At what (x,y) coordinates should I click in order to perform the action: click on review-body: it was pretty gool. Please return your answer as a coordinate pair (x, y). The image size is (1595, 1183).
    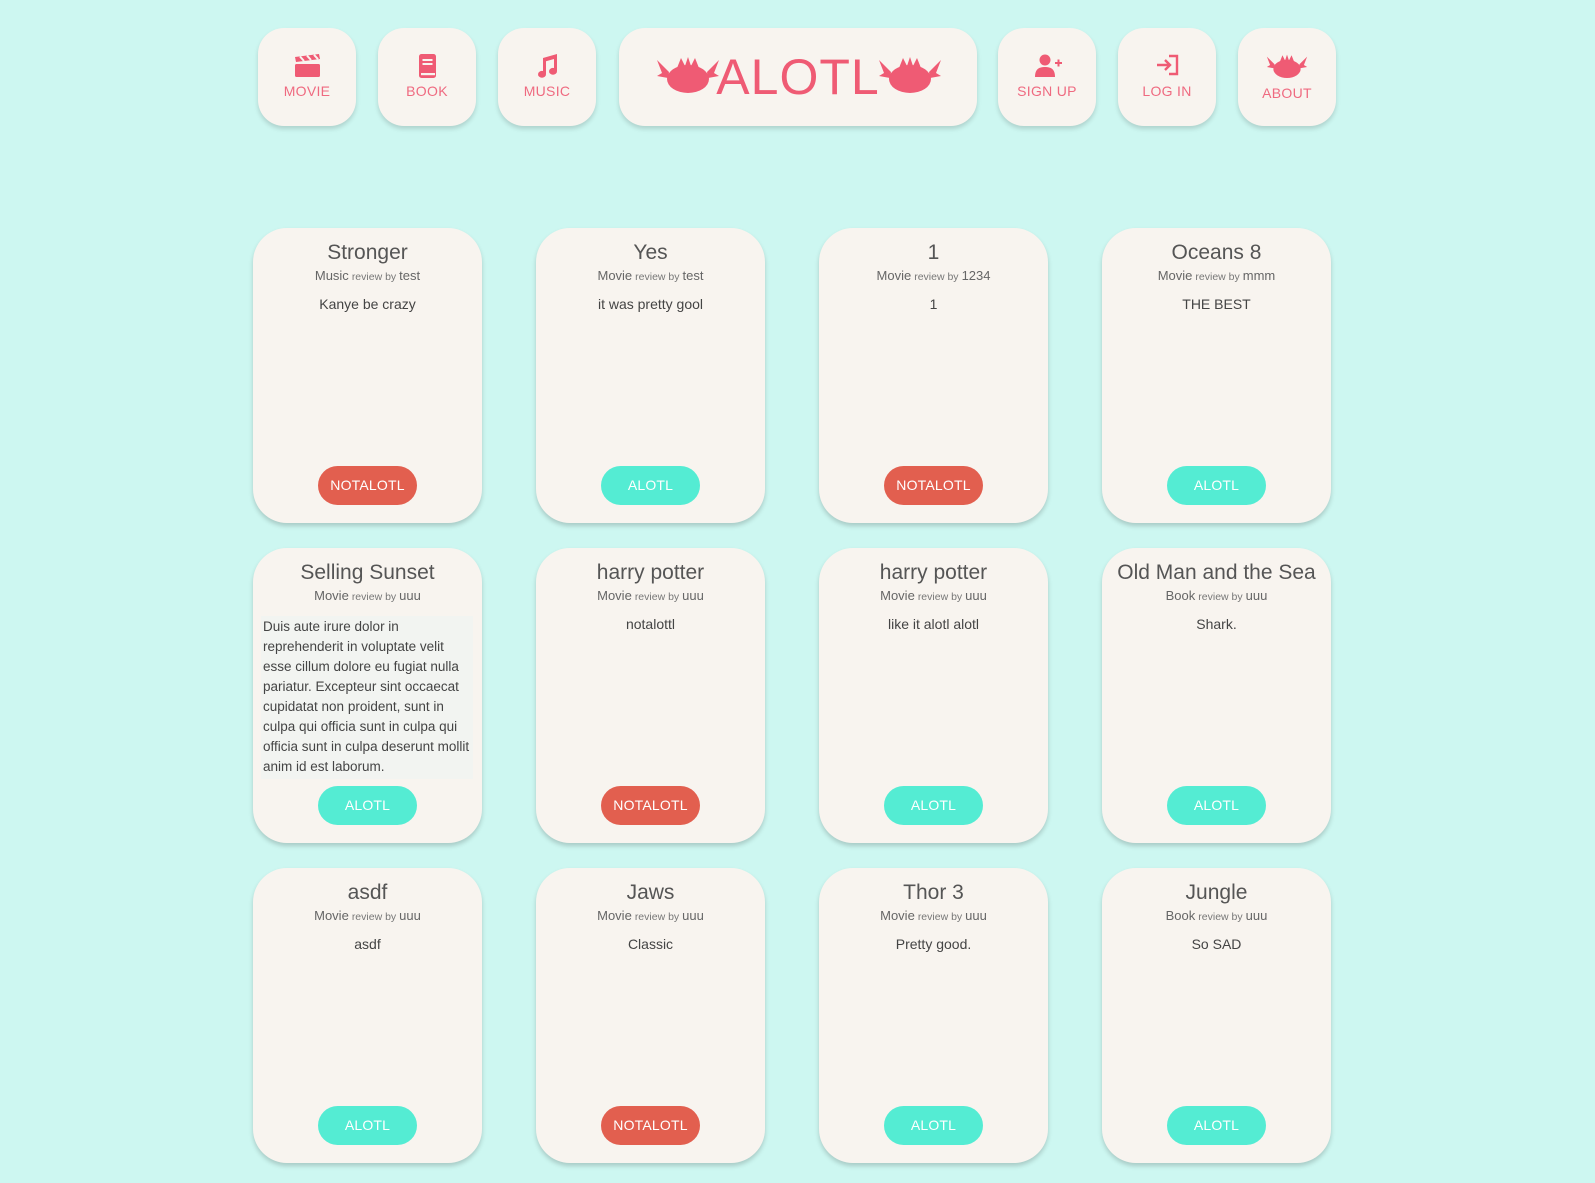
    Looking at the image, I should click on (650, 304).